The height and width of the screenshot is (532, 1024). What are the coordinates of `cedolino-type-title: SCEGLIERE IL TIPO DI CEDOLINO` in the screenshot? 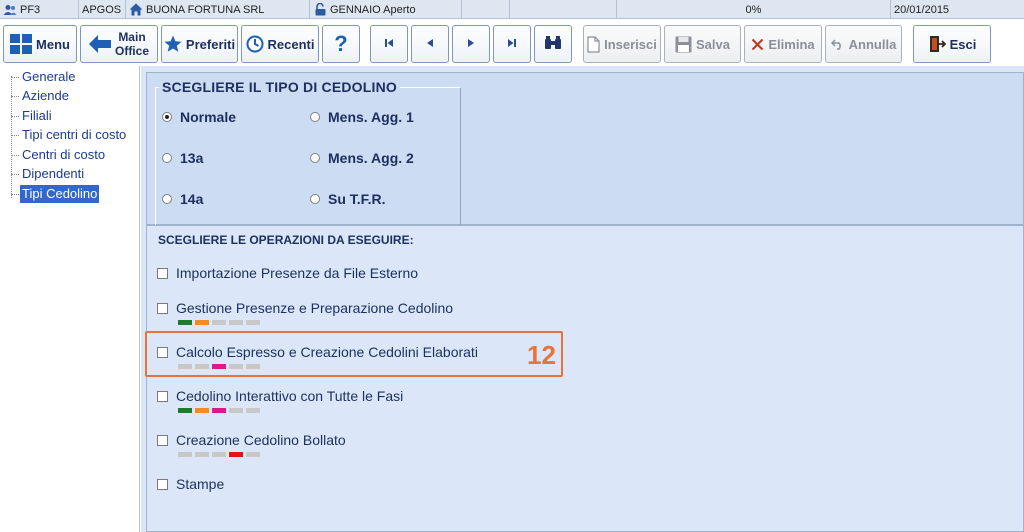 It's located at (280, 87).